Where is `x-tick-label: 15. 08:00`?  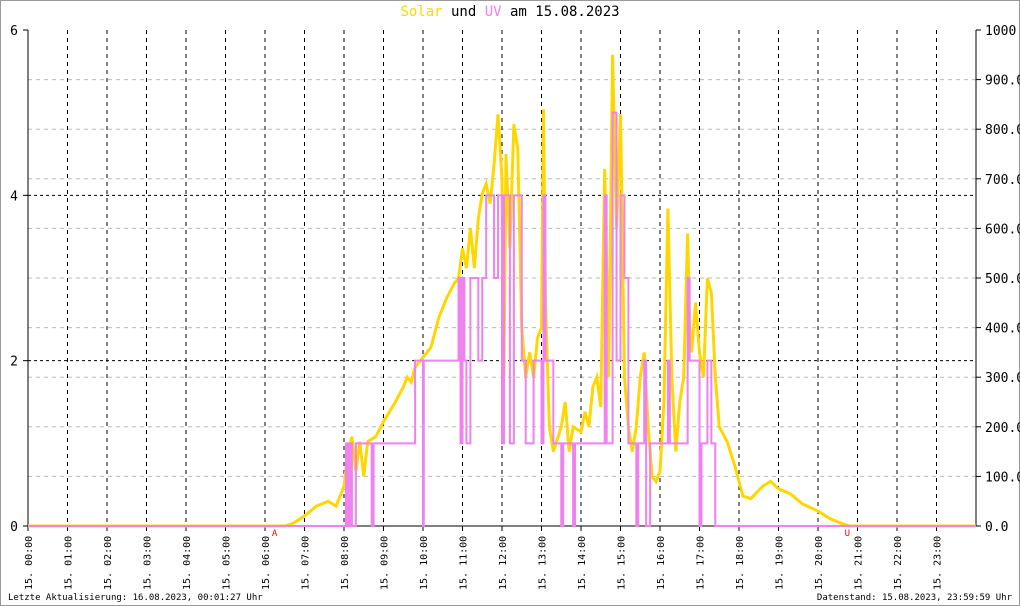
x-tick-label: 15. 08:00 is located at coordinates (345, 563).